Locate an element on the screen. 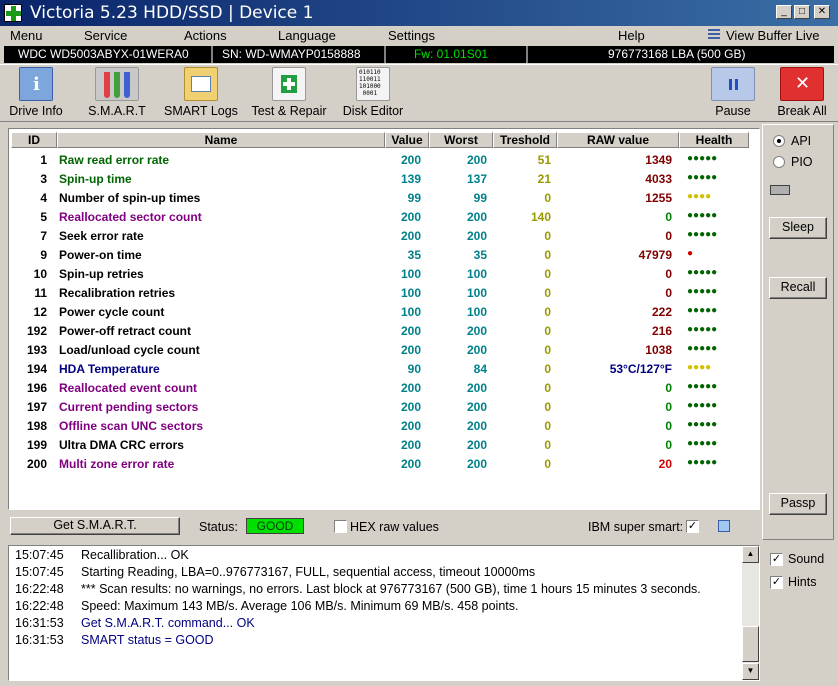 Image resolution: width=838 pixels, height=686 pixels. scroll-down-icon: ▼ is located at coordinates (750, 671).